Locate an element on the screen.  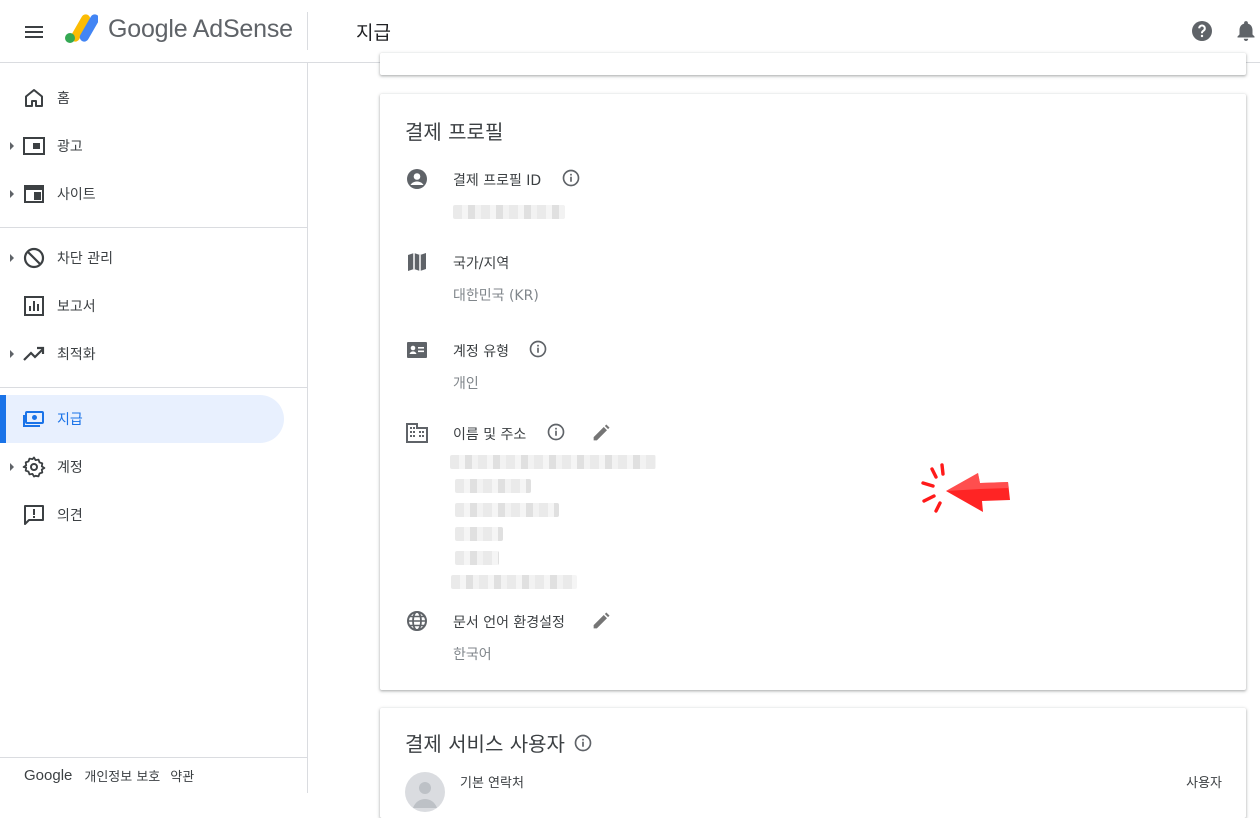
country-label: 국가/지역 is located at coordinates (481, 264).